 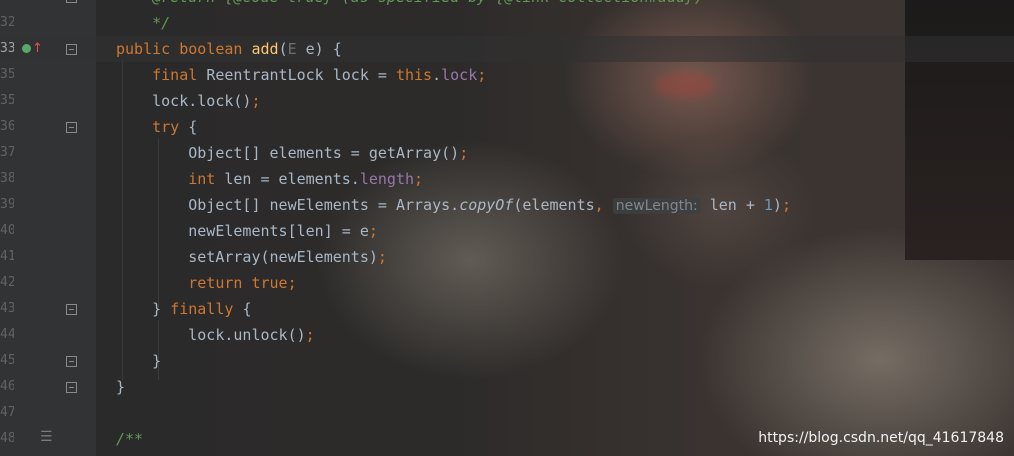 I want to click on line-number: 40, so click(x=7, y=231).